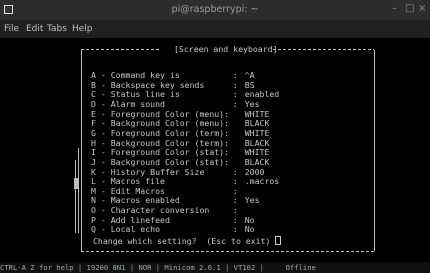 The height and width of the screenshot is (273, 430). Describe the element at coordinates (82, 29) in the screenshot. I see `menu-help: Help` at that location.